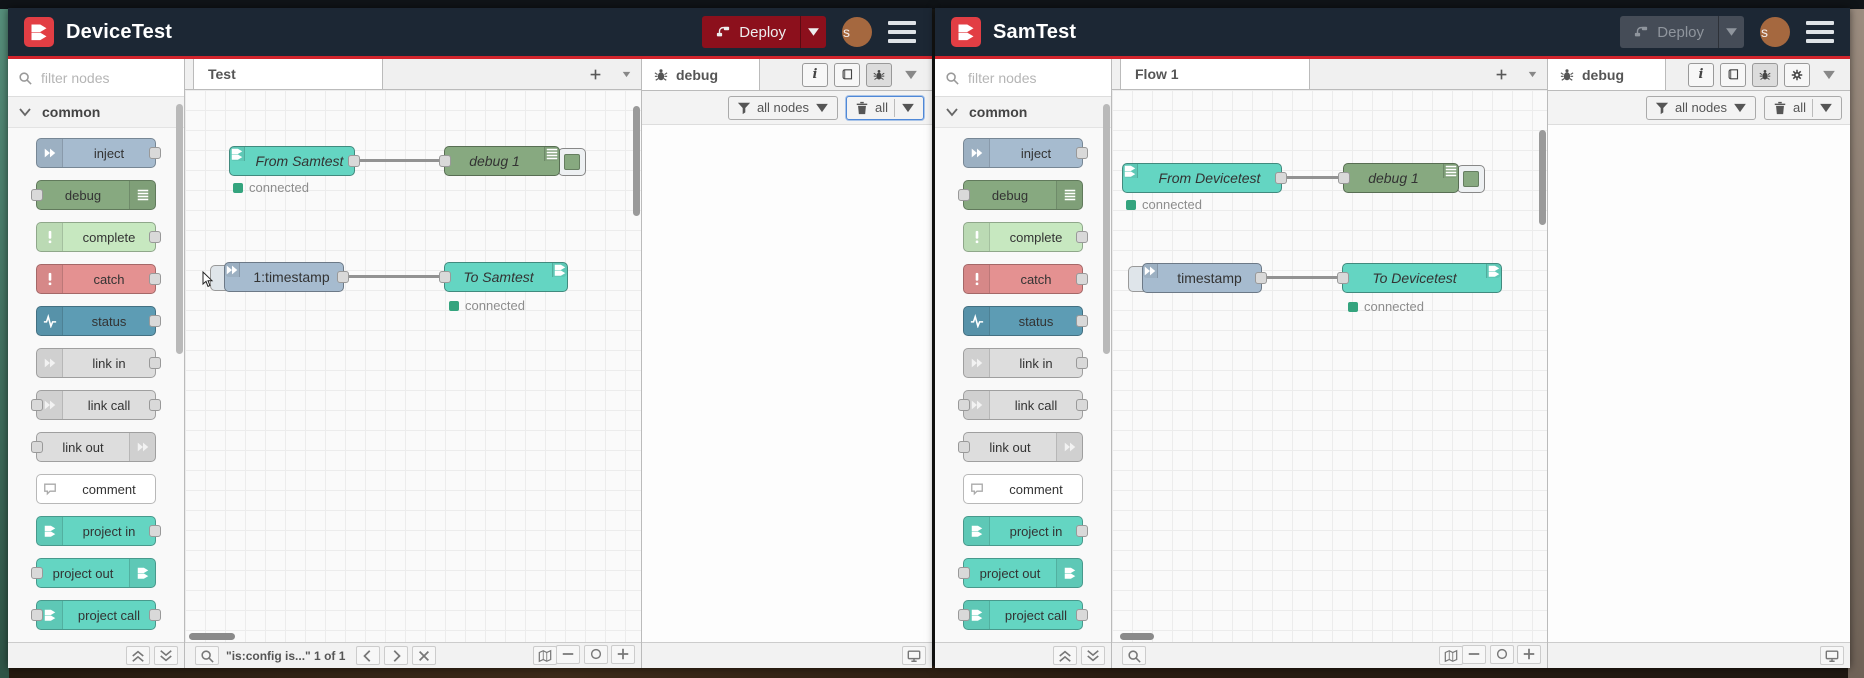 The height and width of the screenshot is (678, 1864). What do you see at coordinates (1419, 278) in the screenshot?
I see `flow-node-to-devicetest: To Devicetest` at bounding box center [1419, 278].